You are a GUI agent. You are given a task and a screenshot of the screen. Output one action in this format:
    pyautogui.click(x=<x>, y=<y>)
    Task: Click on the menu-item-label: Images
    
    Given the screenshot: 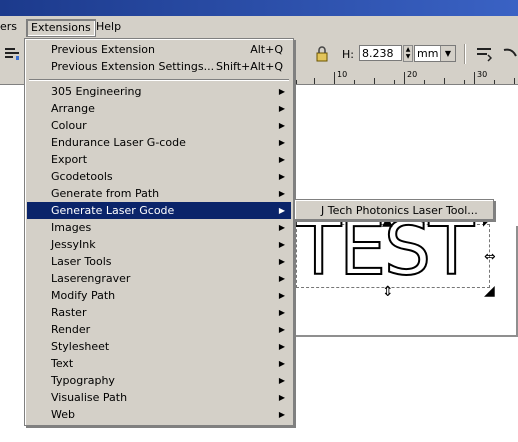 What is the action you would take?
    pyautogui.click(x=71, y=227)
    